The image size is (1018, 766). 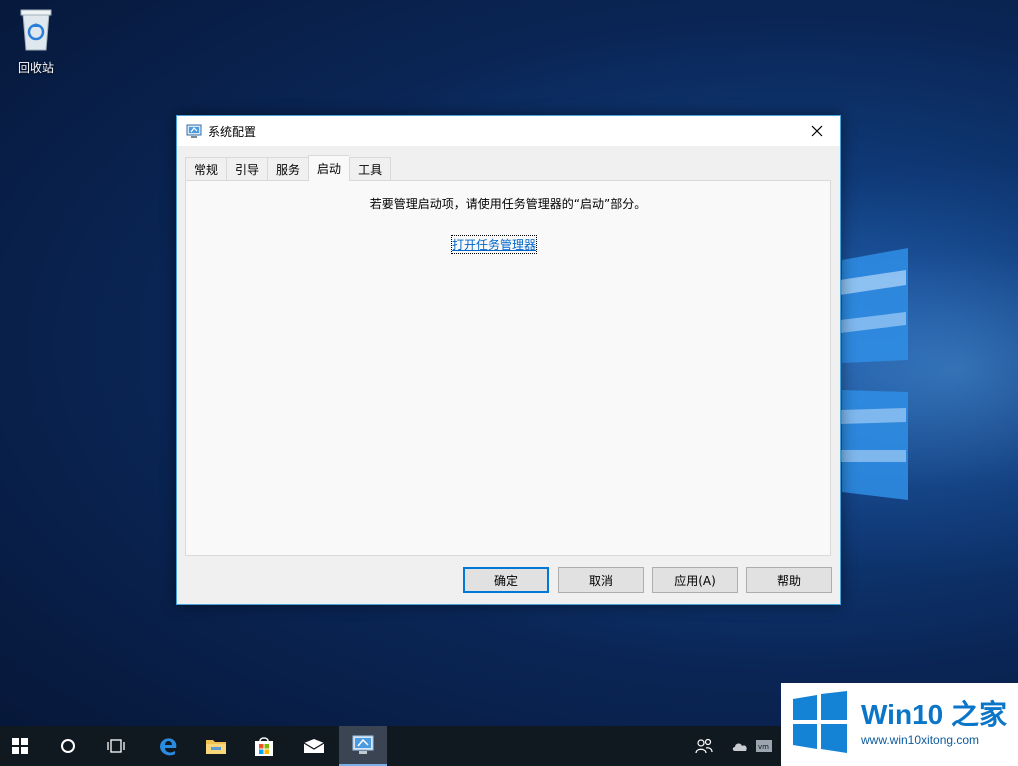 I want to click on dialog-title: 系统配置, so click(x=232, y=131).